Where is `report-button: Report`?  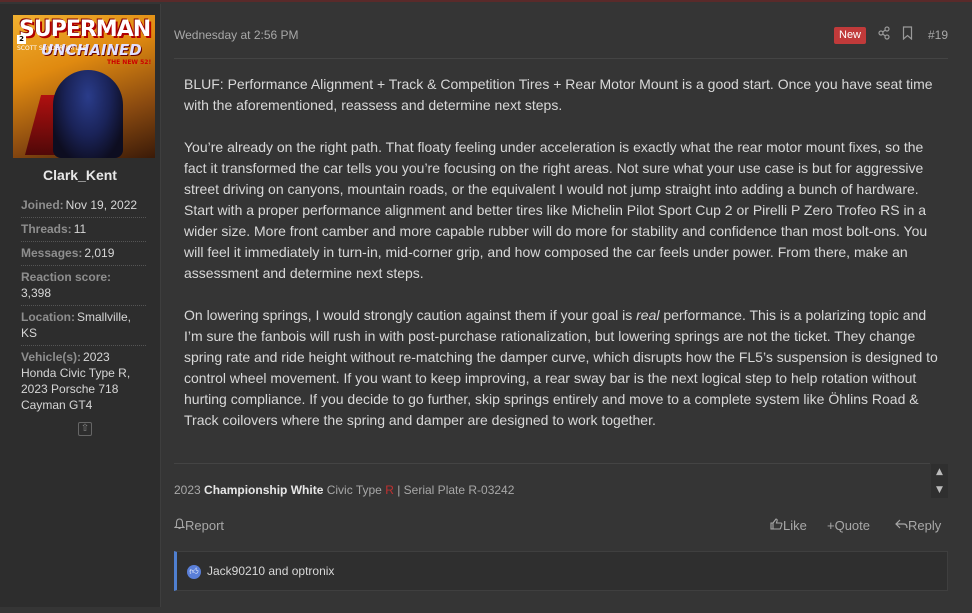
report-button: Report is located at coordinates (198, 525).